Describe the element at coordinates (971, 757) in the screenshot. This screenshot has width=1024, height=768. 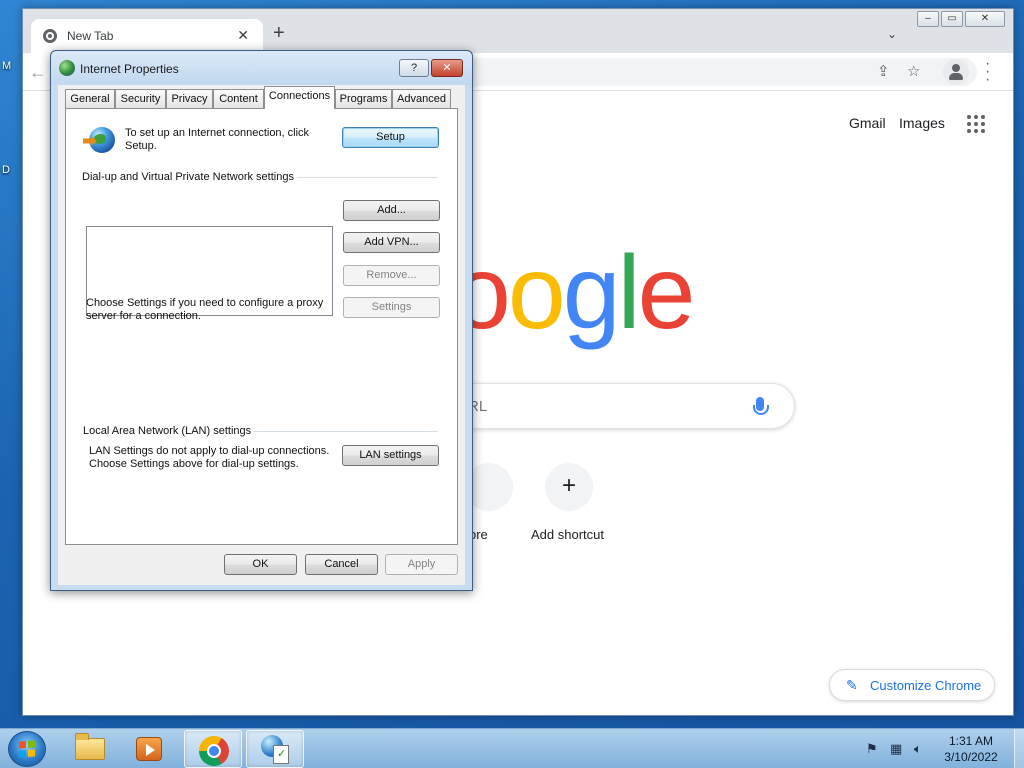
I see `clock-date: 3/10/2022` at that location.